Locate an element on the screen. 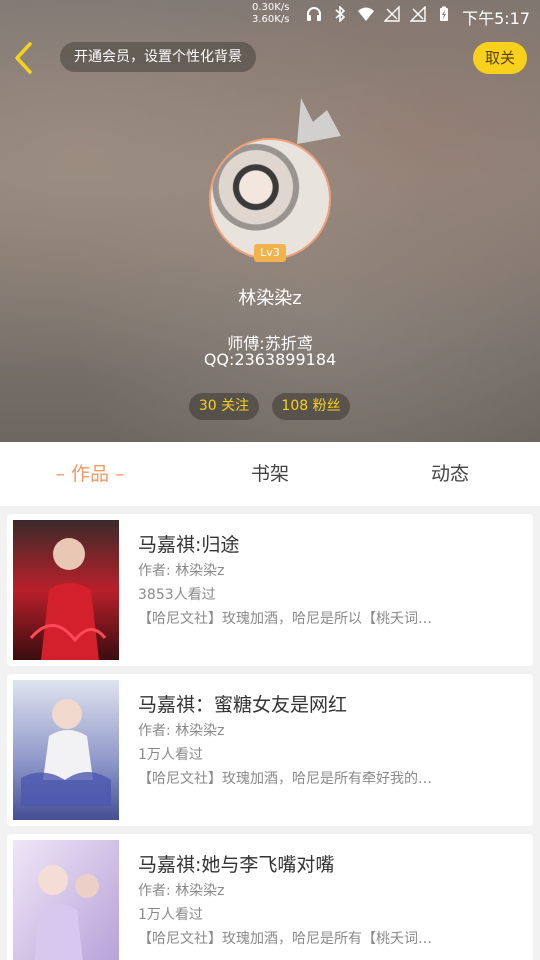 The width and height of the screenshot is (540, 960). profile-tabs: – 作品 – 书架 动态 is located at coordinates (270, 474).